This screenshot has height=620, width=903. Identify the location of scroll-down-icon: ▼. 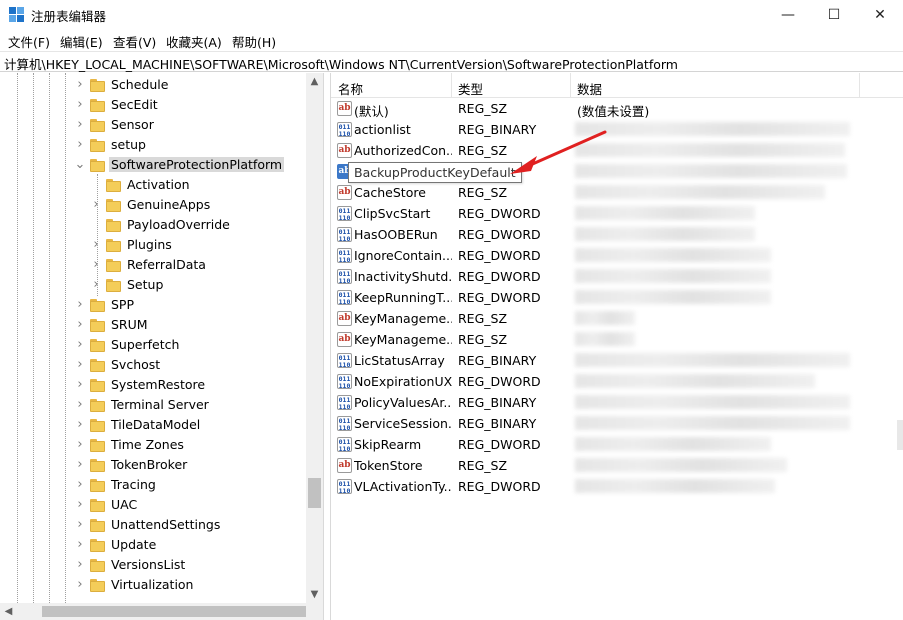
(314, 594).